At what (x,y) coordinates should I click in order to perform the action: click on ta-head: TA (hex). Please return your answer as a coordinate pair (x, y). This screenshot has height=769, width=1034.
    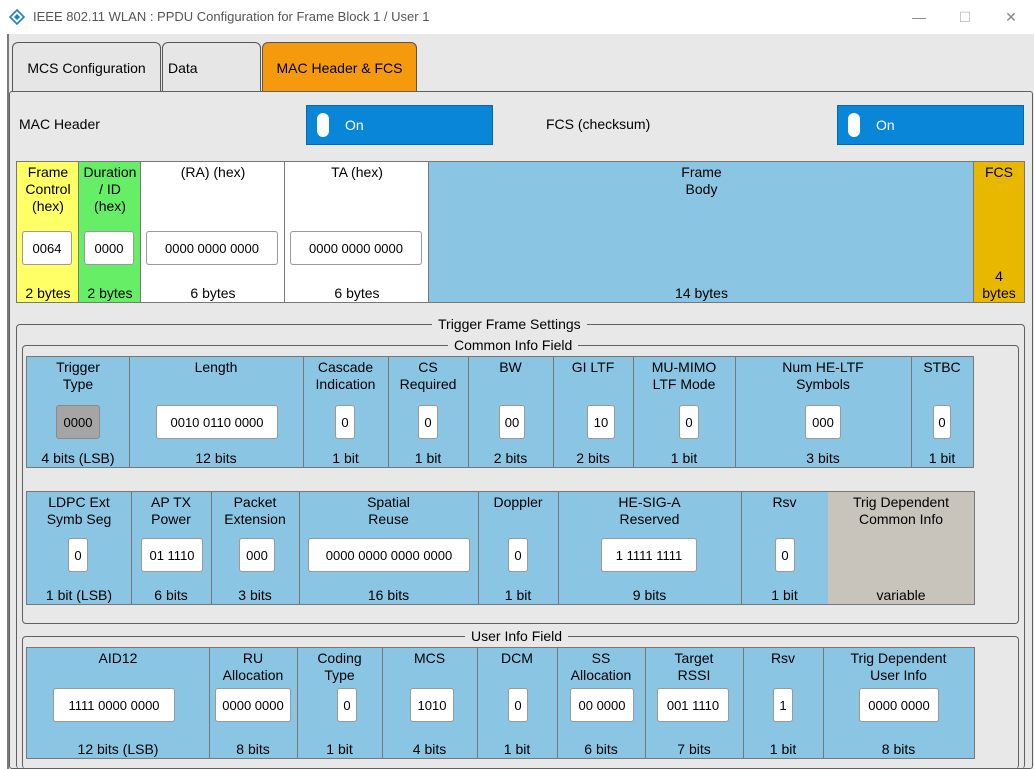
    Looking at the image, I should click on (357, 172).